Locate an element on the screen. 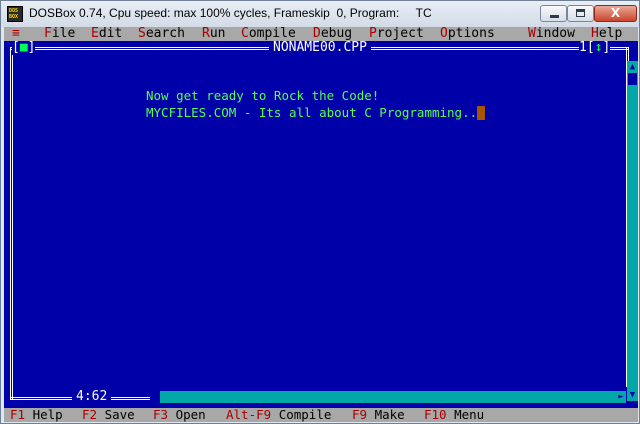  horizontal-scroll-thumb is located at coordinates (155, 397).